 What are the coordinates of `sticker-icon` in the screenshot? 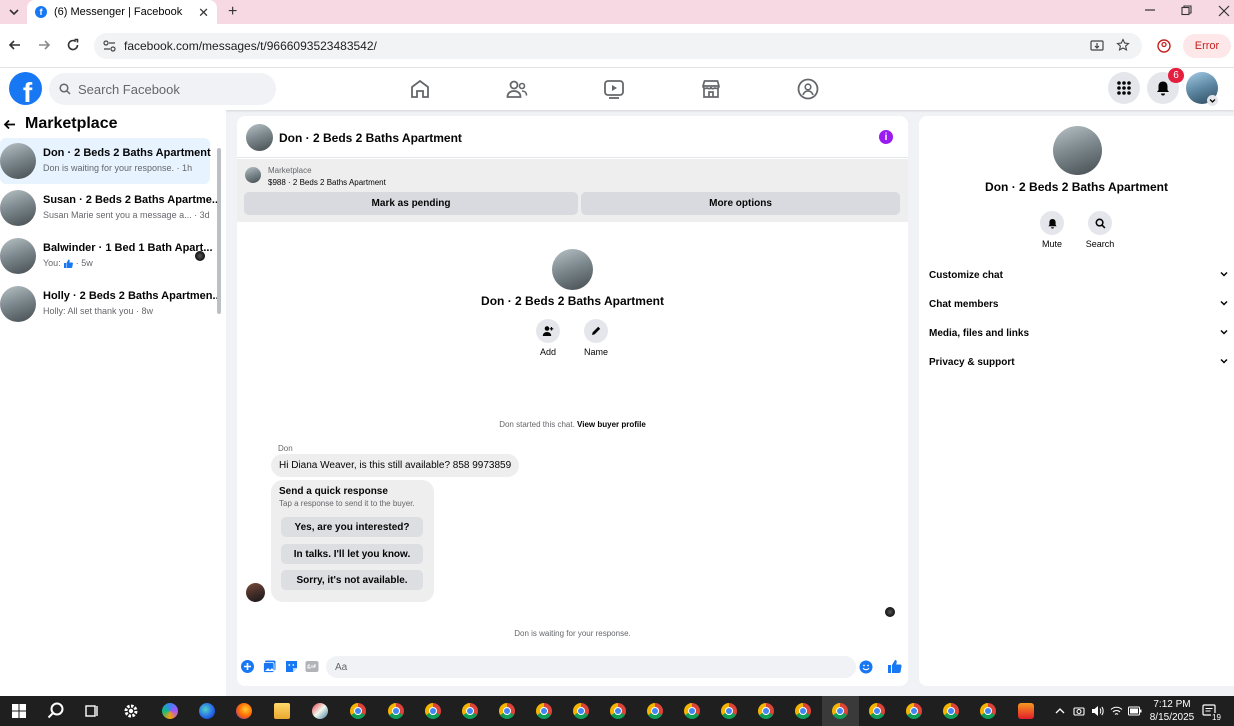 It's located at (291, 666).